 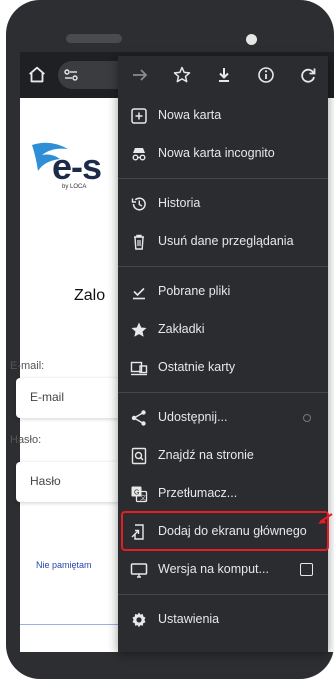 I want to click on menu-item-label: Pobrane pliki, so click(x=194, y=291).